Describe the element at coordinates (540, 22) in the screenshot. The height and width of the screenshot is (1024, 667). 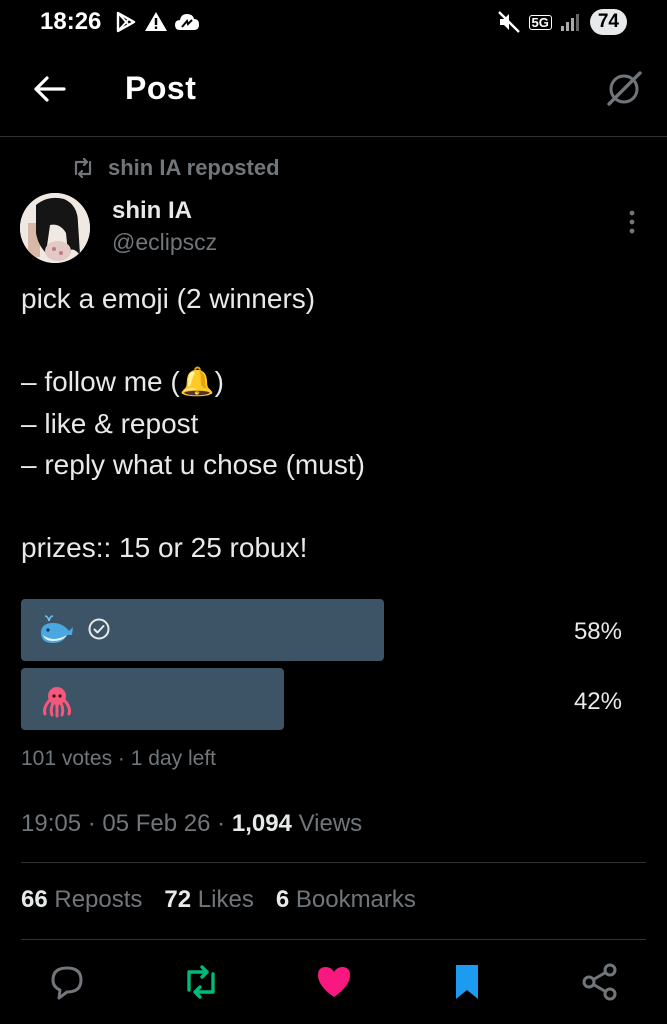
I see `network-label: 5G` at that location.